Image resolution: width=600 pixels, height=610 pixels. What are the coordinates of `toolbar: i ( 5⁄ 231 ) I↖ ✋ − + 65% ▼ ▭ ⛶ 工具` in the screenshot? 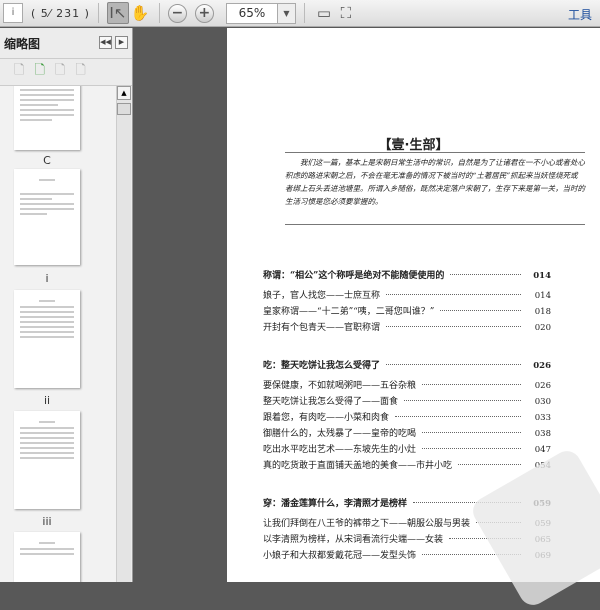 It's located at (300, 13).